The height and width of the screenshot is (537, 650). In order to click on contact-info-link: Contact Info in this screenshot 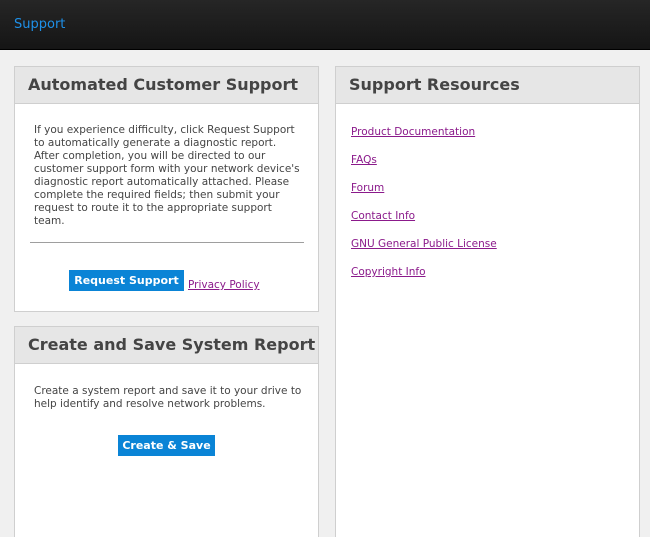, I will do `click(383, 216)`.